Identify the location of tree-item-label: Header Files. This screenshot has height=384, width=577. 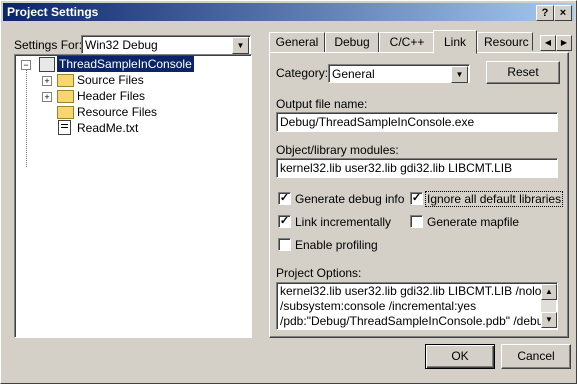
(111, 96).